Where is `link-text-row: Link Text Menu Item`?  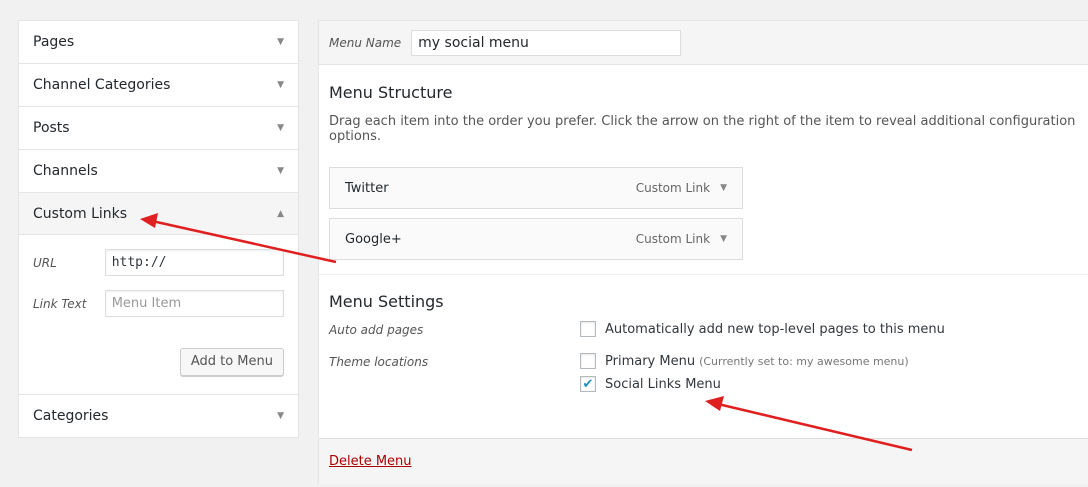
link-text-row: Link Text Menu Item is located at coordinates (158, 303).